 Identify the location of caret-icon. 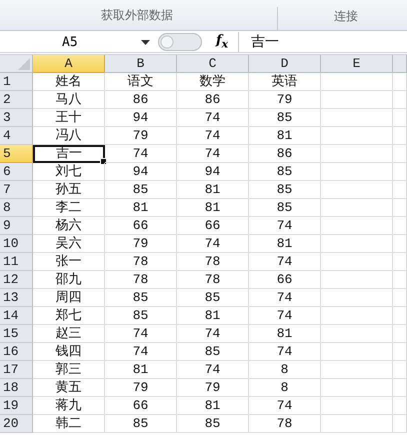
(145, 42).